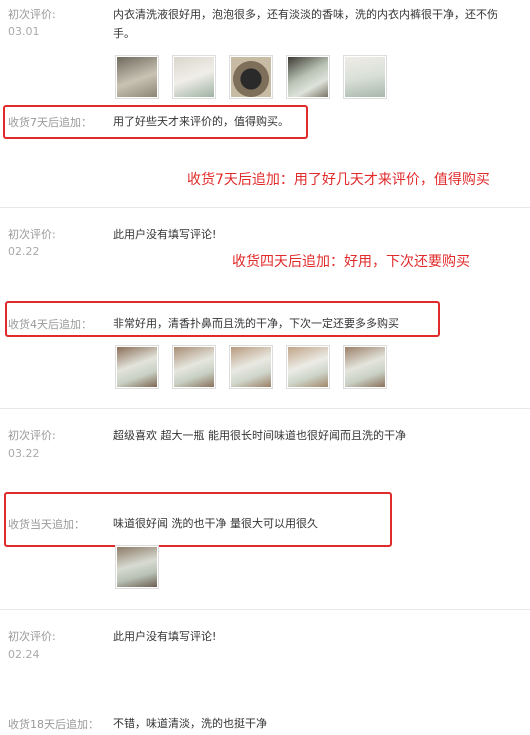 The image size is (530, 735). I want to click on append-review-text: 非常好用，清香扑鼻而且洗的干净，下次一定还要多多购买, so click(256, 323).